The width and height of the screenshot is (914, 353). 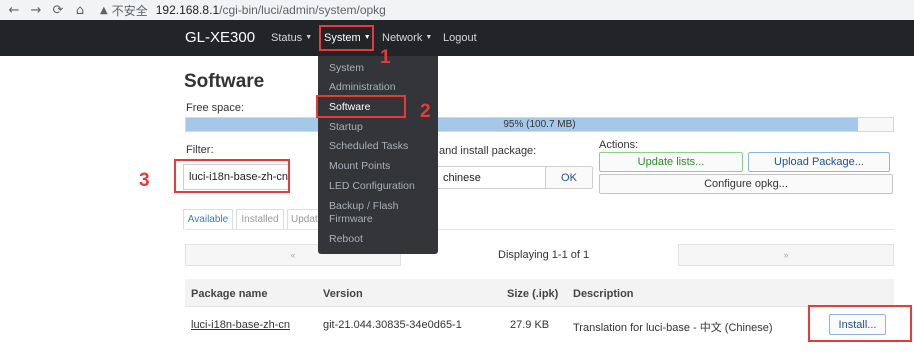 I want to click on pager-status: Displaying 1-1 of 1, so click(x=544, y=255).